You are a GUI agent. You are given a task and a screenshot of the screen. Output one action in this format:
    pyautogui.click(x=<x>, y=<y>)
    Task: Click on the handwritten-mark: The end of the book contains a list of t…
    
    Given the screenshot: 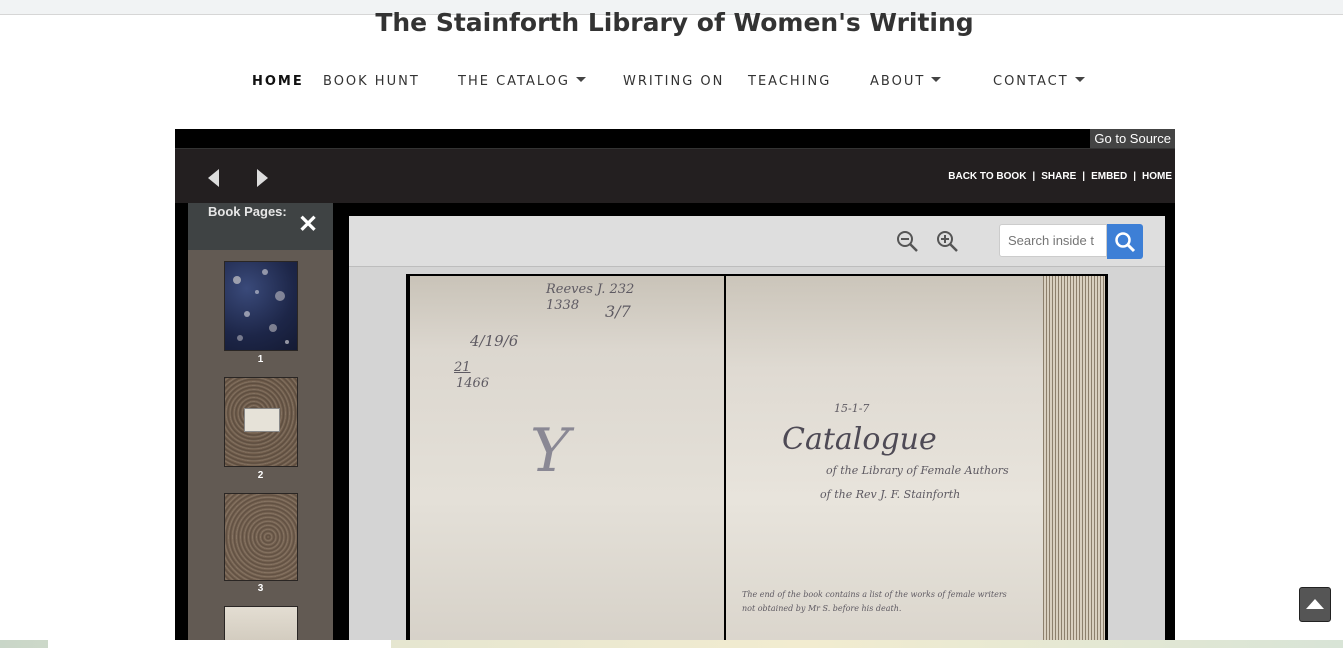 What is the action you would take?
    pyautogui.click(x=874, y=594)
    